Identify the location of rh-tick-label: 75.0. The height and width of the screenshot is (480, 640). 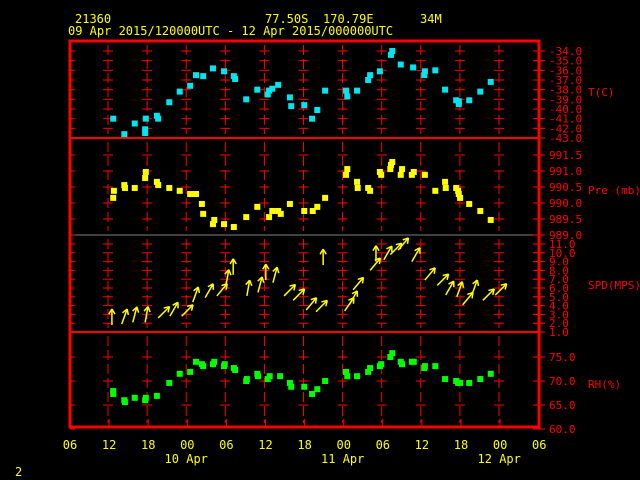
(562, 357).